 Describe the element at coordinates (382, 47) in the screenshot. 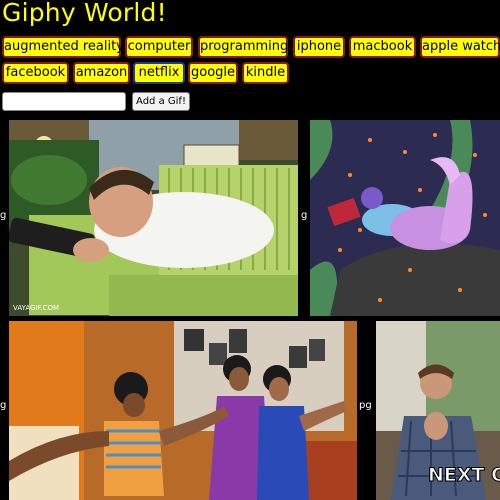

I see `topic-button-macbook: macbook` at that location.